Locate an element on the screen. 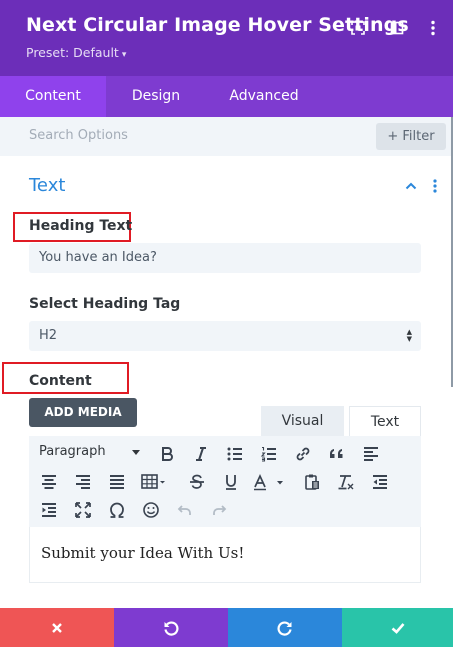  save-button is located at coordinates (397, 627).